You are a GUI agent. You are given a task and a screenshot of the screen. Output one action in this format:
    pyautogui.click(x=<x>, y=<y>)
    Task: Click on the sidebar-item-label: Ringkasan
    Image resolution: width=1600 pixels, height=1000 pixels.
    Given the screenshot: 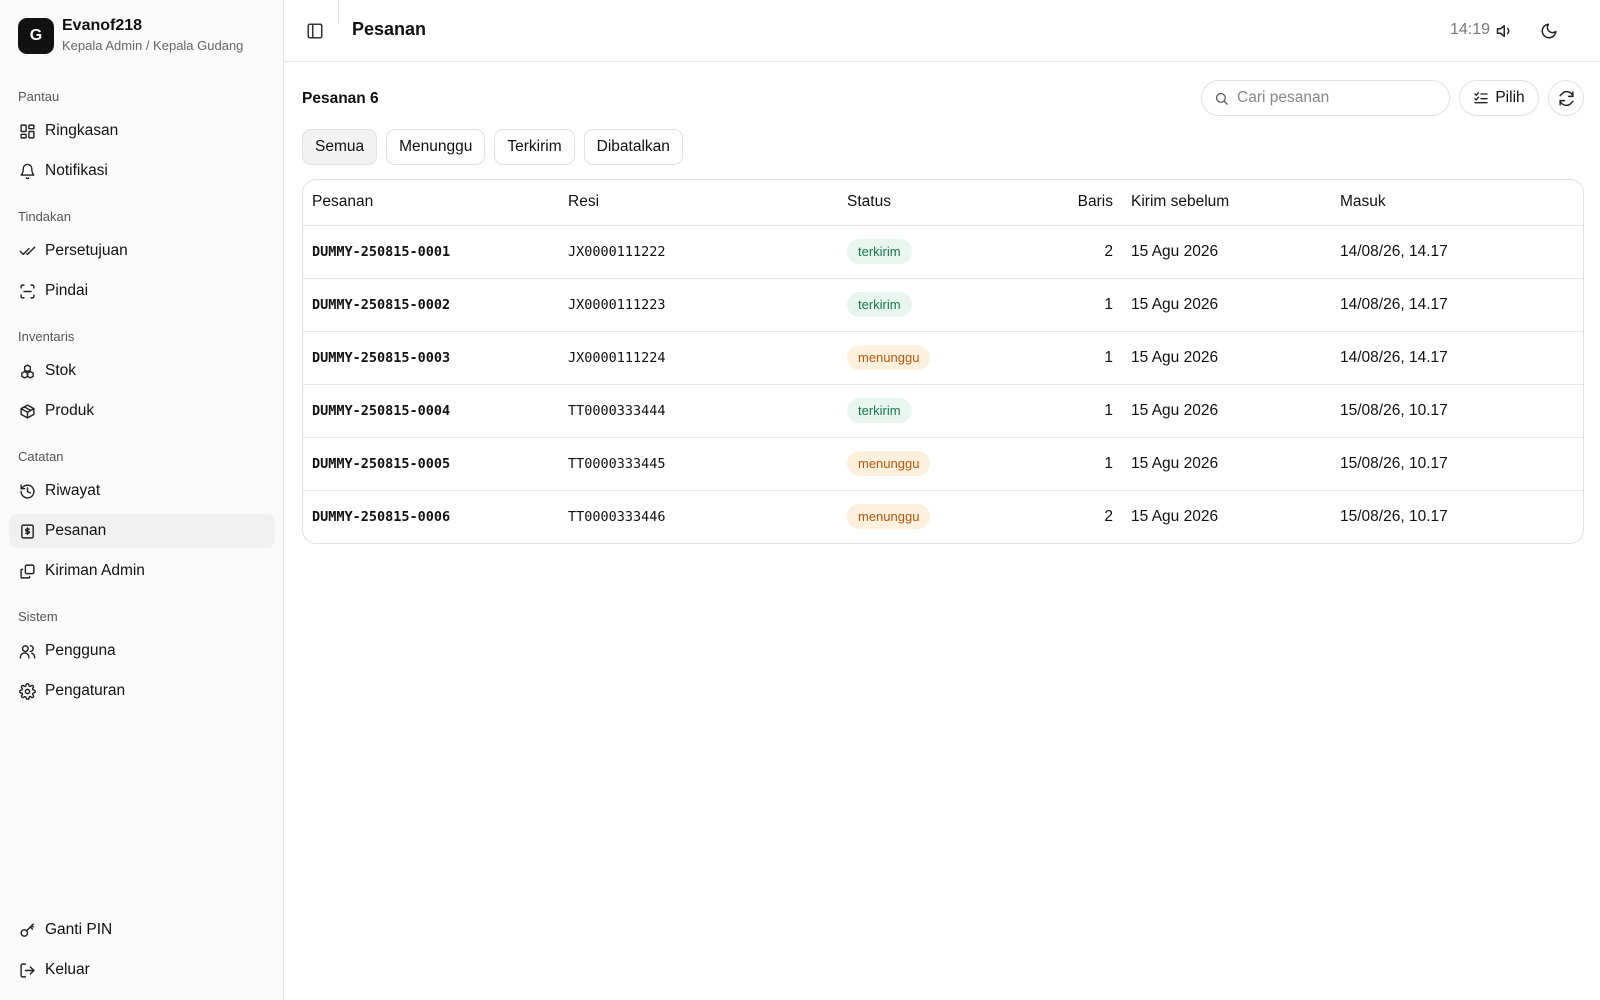 What is the action you would take?
    pyautogui.click(x=82, y=130)
    